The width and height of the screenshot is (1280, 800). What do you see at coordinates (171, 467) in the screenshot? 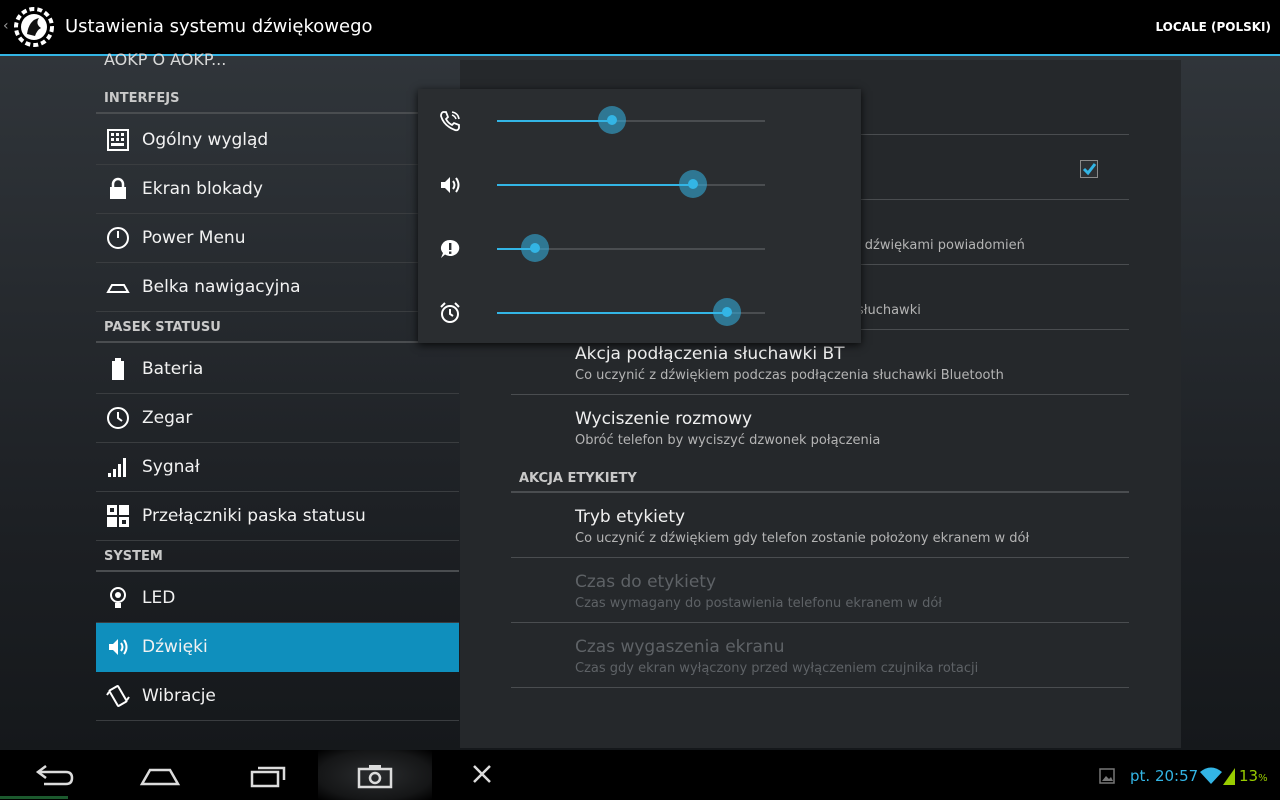
I see `sidebar-item-label: Sygnał` at bounding box center [171, 467].